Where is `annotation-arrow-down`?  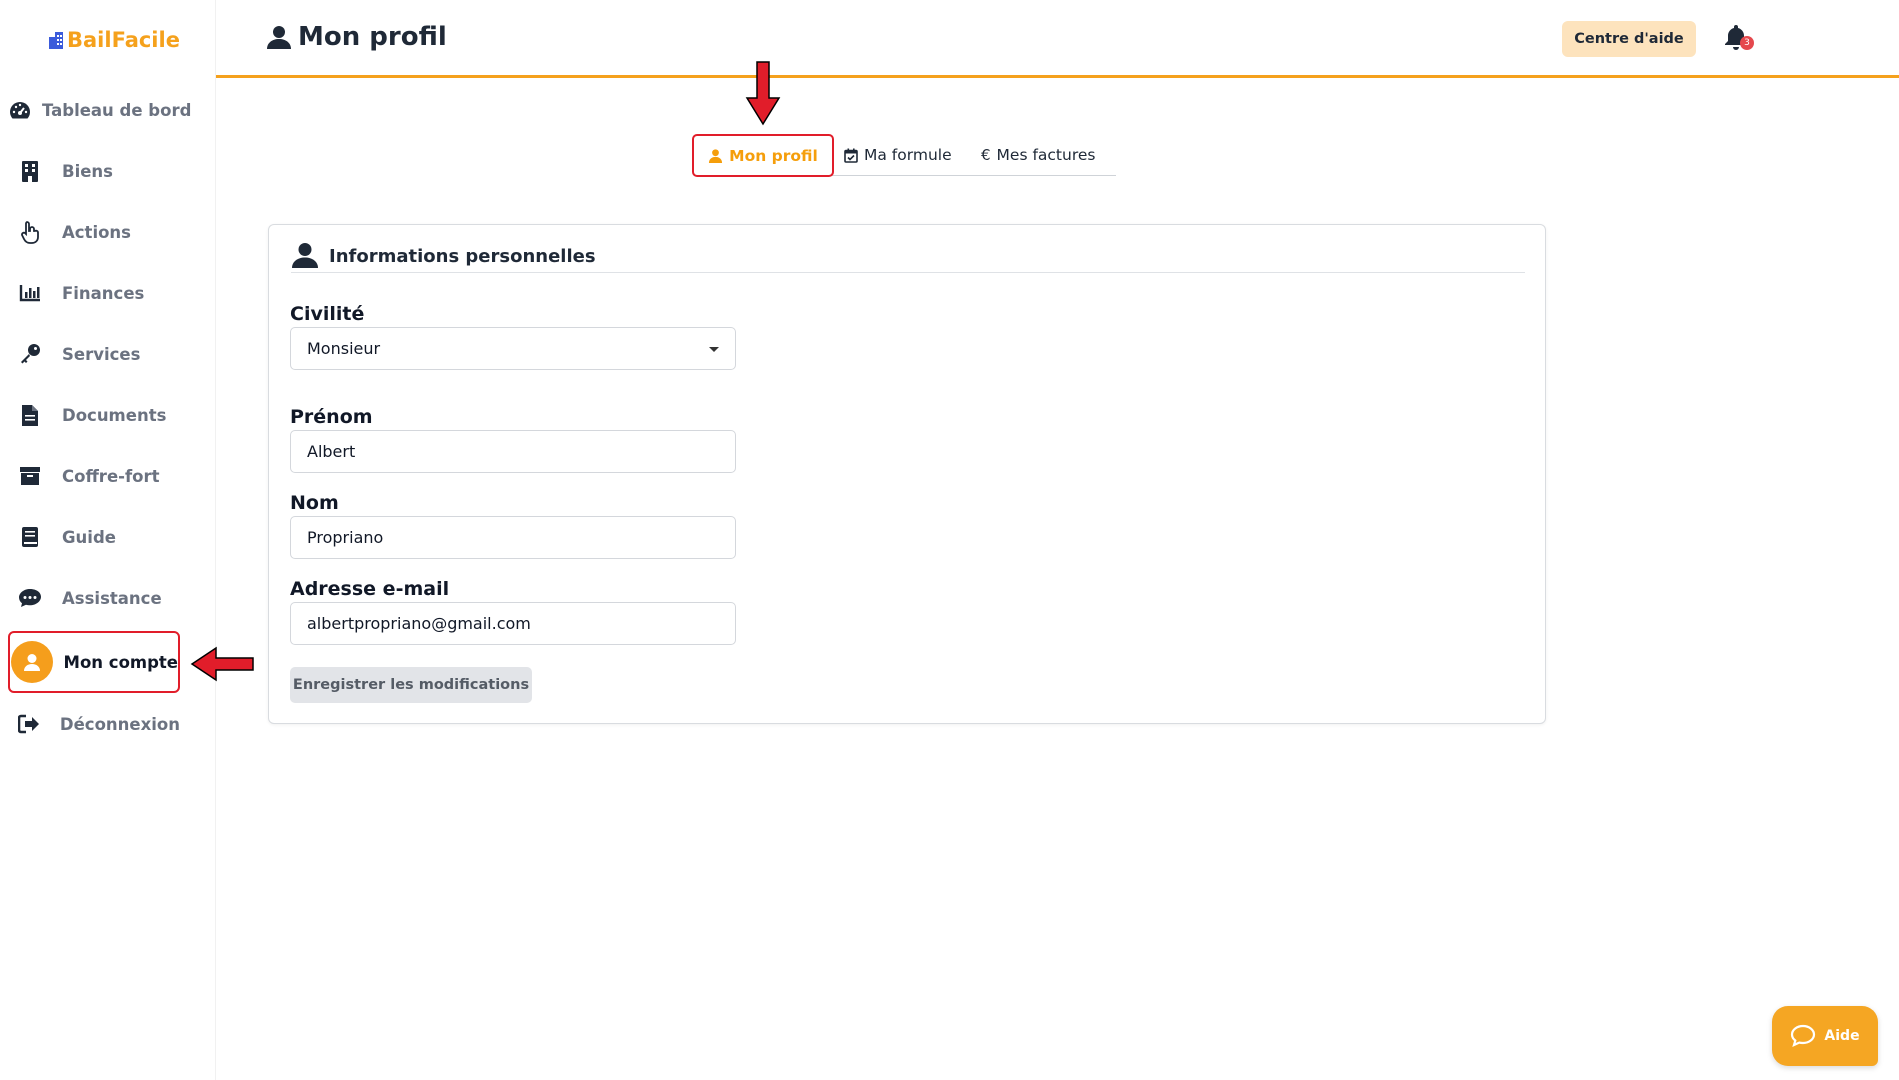 annotation-arrow-down is located at coordinates (763, 93).